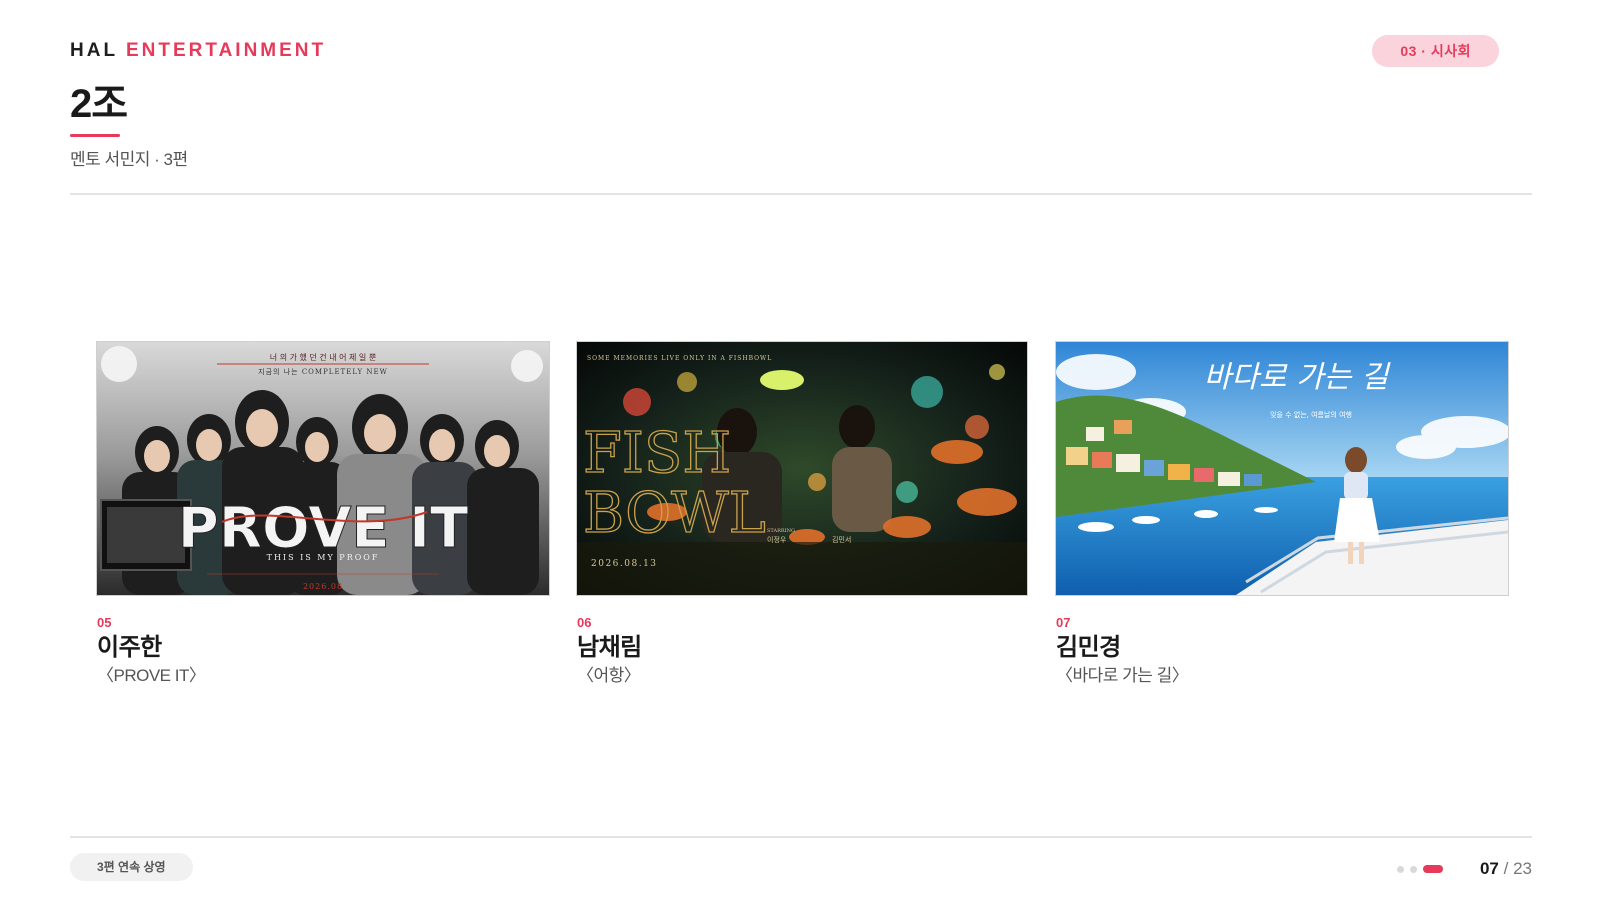  What do you see at coordinates (1435, 51) in the screenshot?
I see `section-badge: 03 · 시사회` at bounding box center [1435, 51].